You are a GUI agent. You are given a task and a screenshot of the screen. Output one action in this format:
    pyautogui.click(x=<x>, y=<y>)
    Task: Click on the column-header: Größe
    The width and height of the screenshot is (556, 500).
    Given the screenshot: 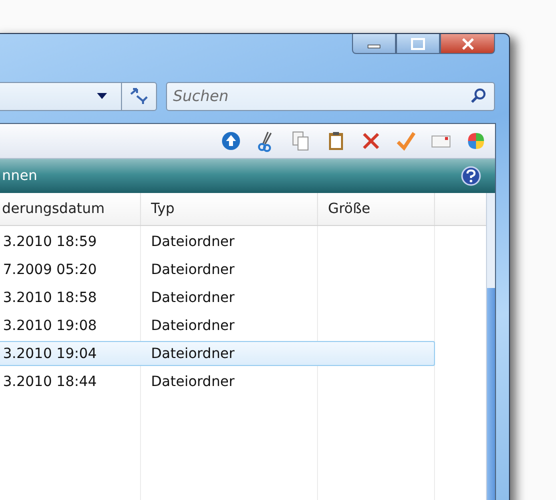 What is the action you would take?
    pyautogui.click(x=376, y=209)
    